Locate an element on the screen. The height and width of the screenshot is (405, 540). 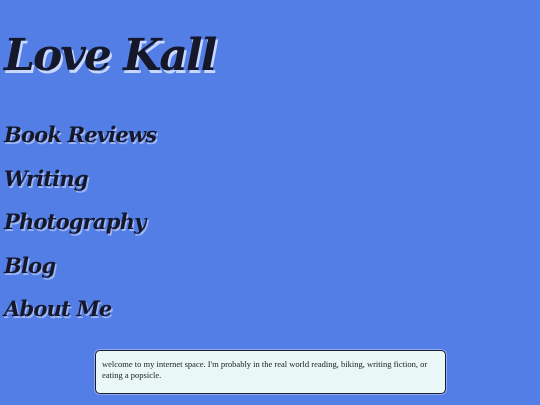
nav-link-photography: Photography is located at coordinates (75, 221).